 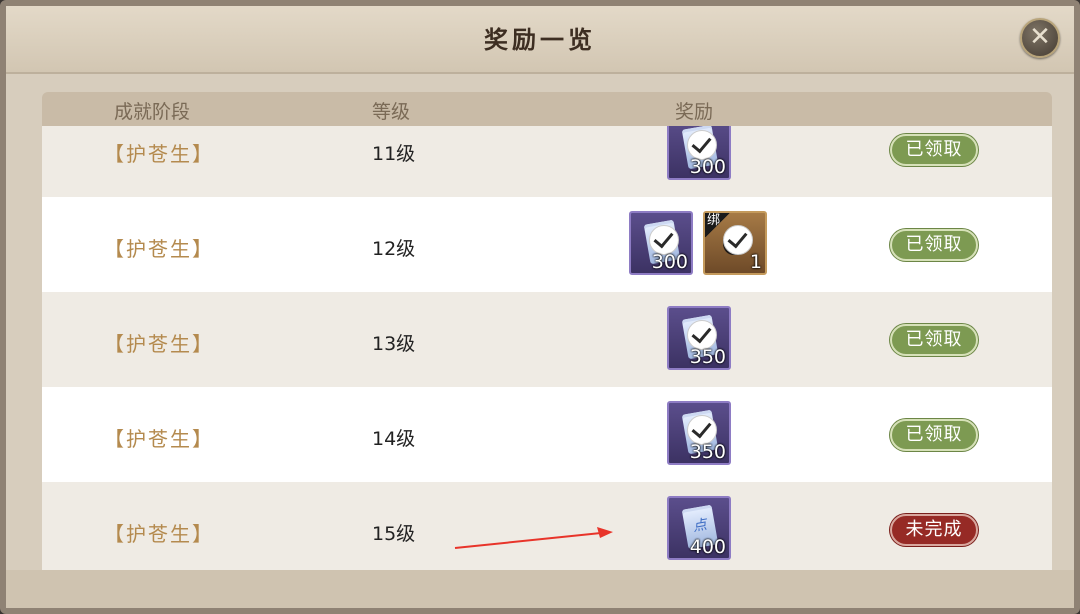 I want to click on table-header: 成就阶段 等级 奖励, so click(x=547, y=109).